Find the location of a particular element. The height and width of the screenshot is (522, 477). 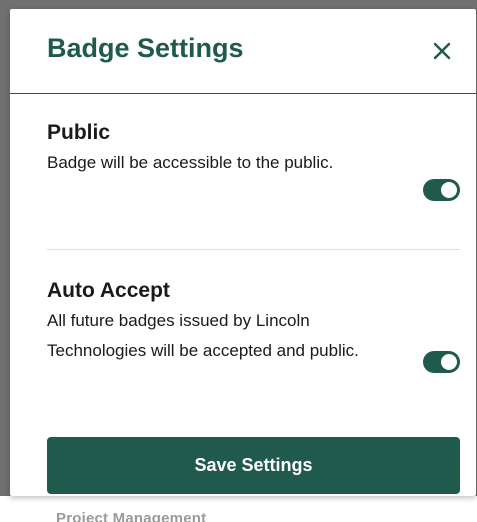

close-icon is located at coordinates (442, 51).